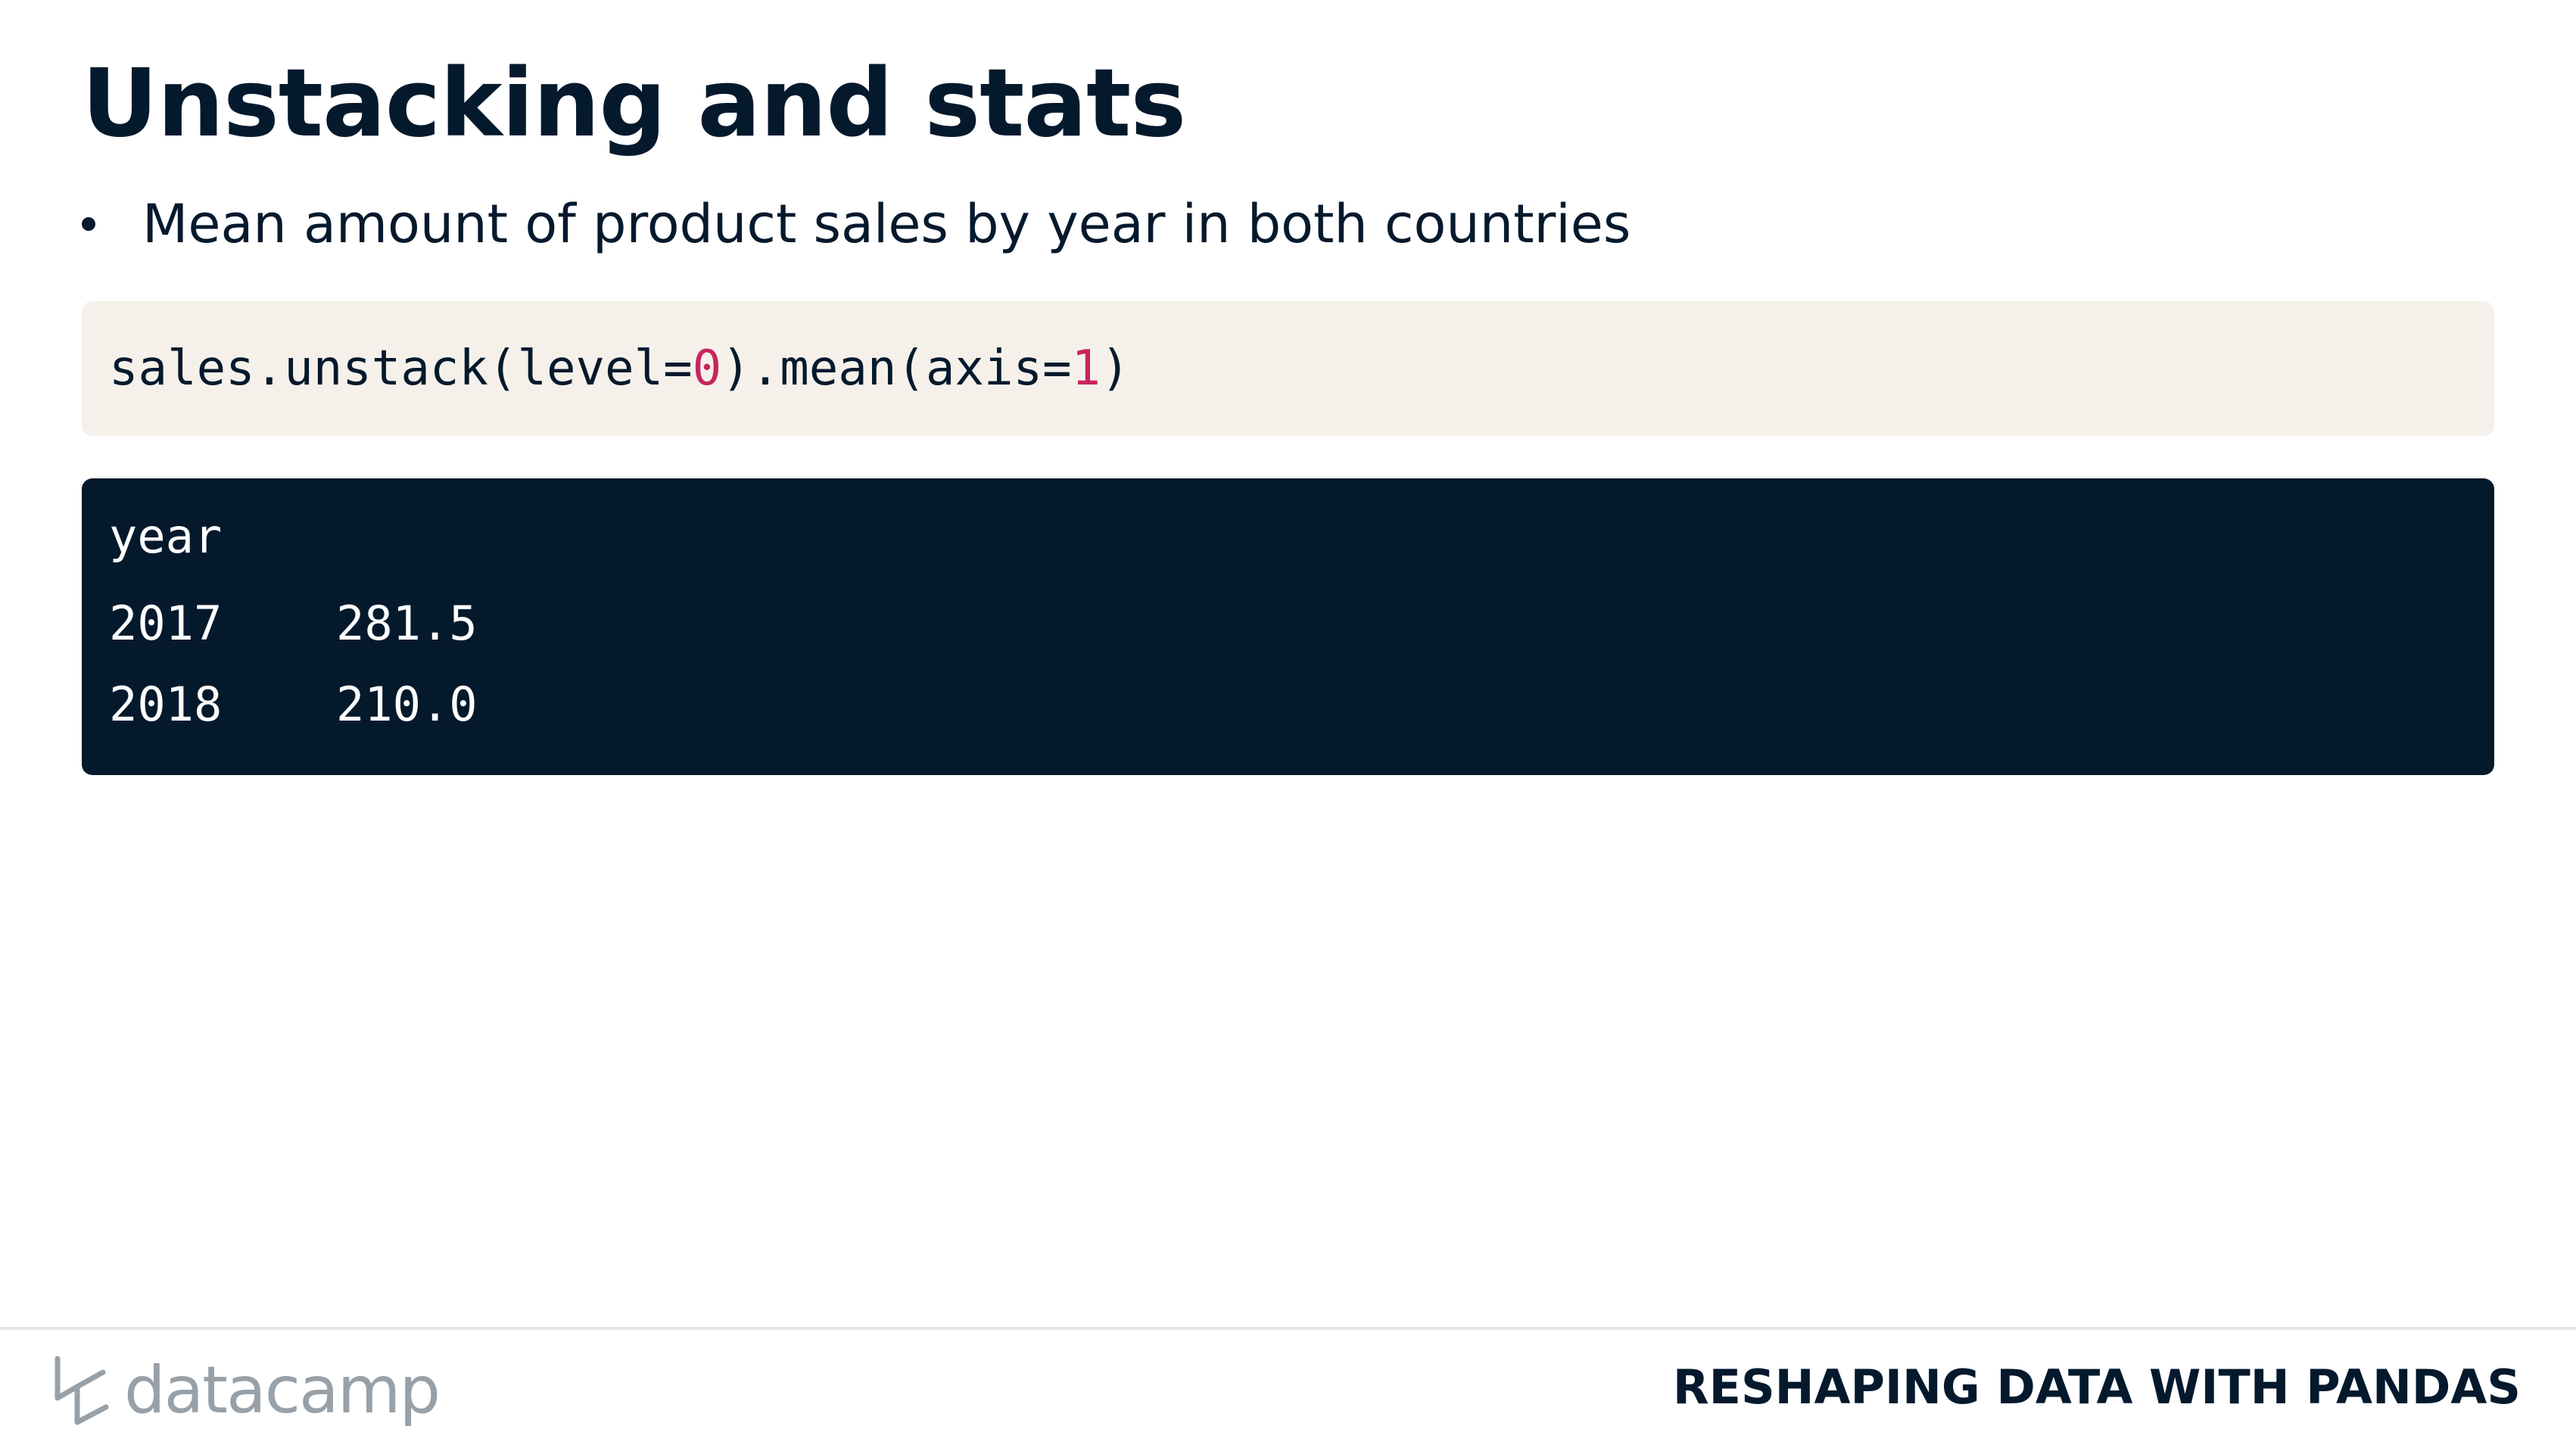 The image size is (2576, 1451). What do you see at coordinates (1115, 369) in the screenshot?
I see `code-segment: )` at bounding box center [1115, 369].